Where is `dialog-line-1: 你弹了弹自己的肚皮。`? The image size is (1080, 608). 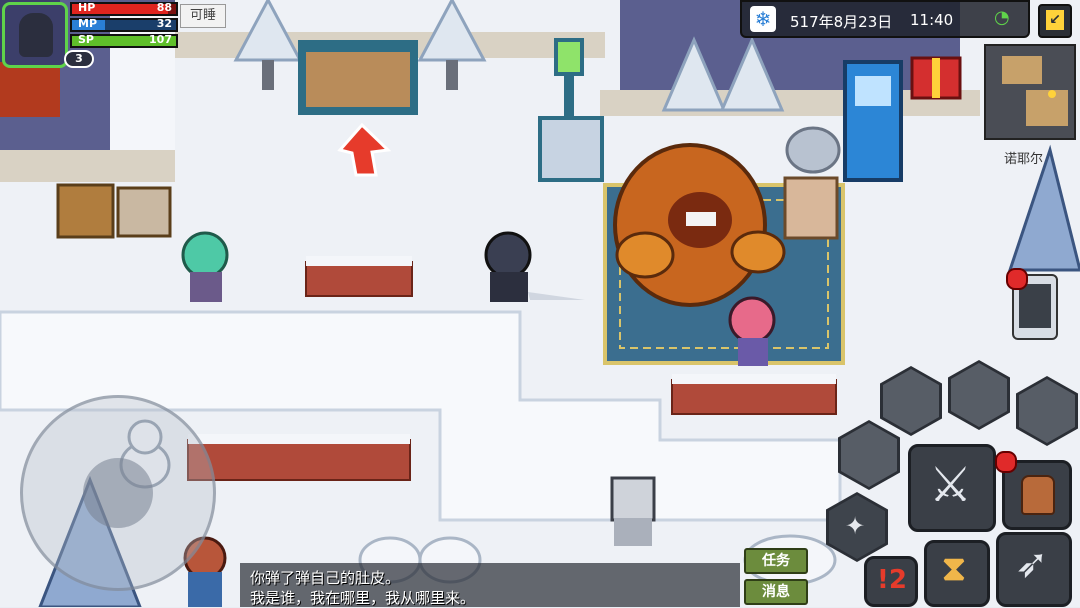
dialog-line-1: 你弹了弹自己的肚皮。 is located at coordinates (325, 578).